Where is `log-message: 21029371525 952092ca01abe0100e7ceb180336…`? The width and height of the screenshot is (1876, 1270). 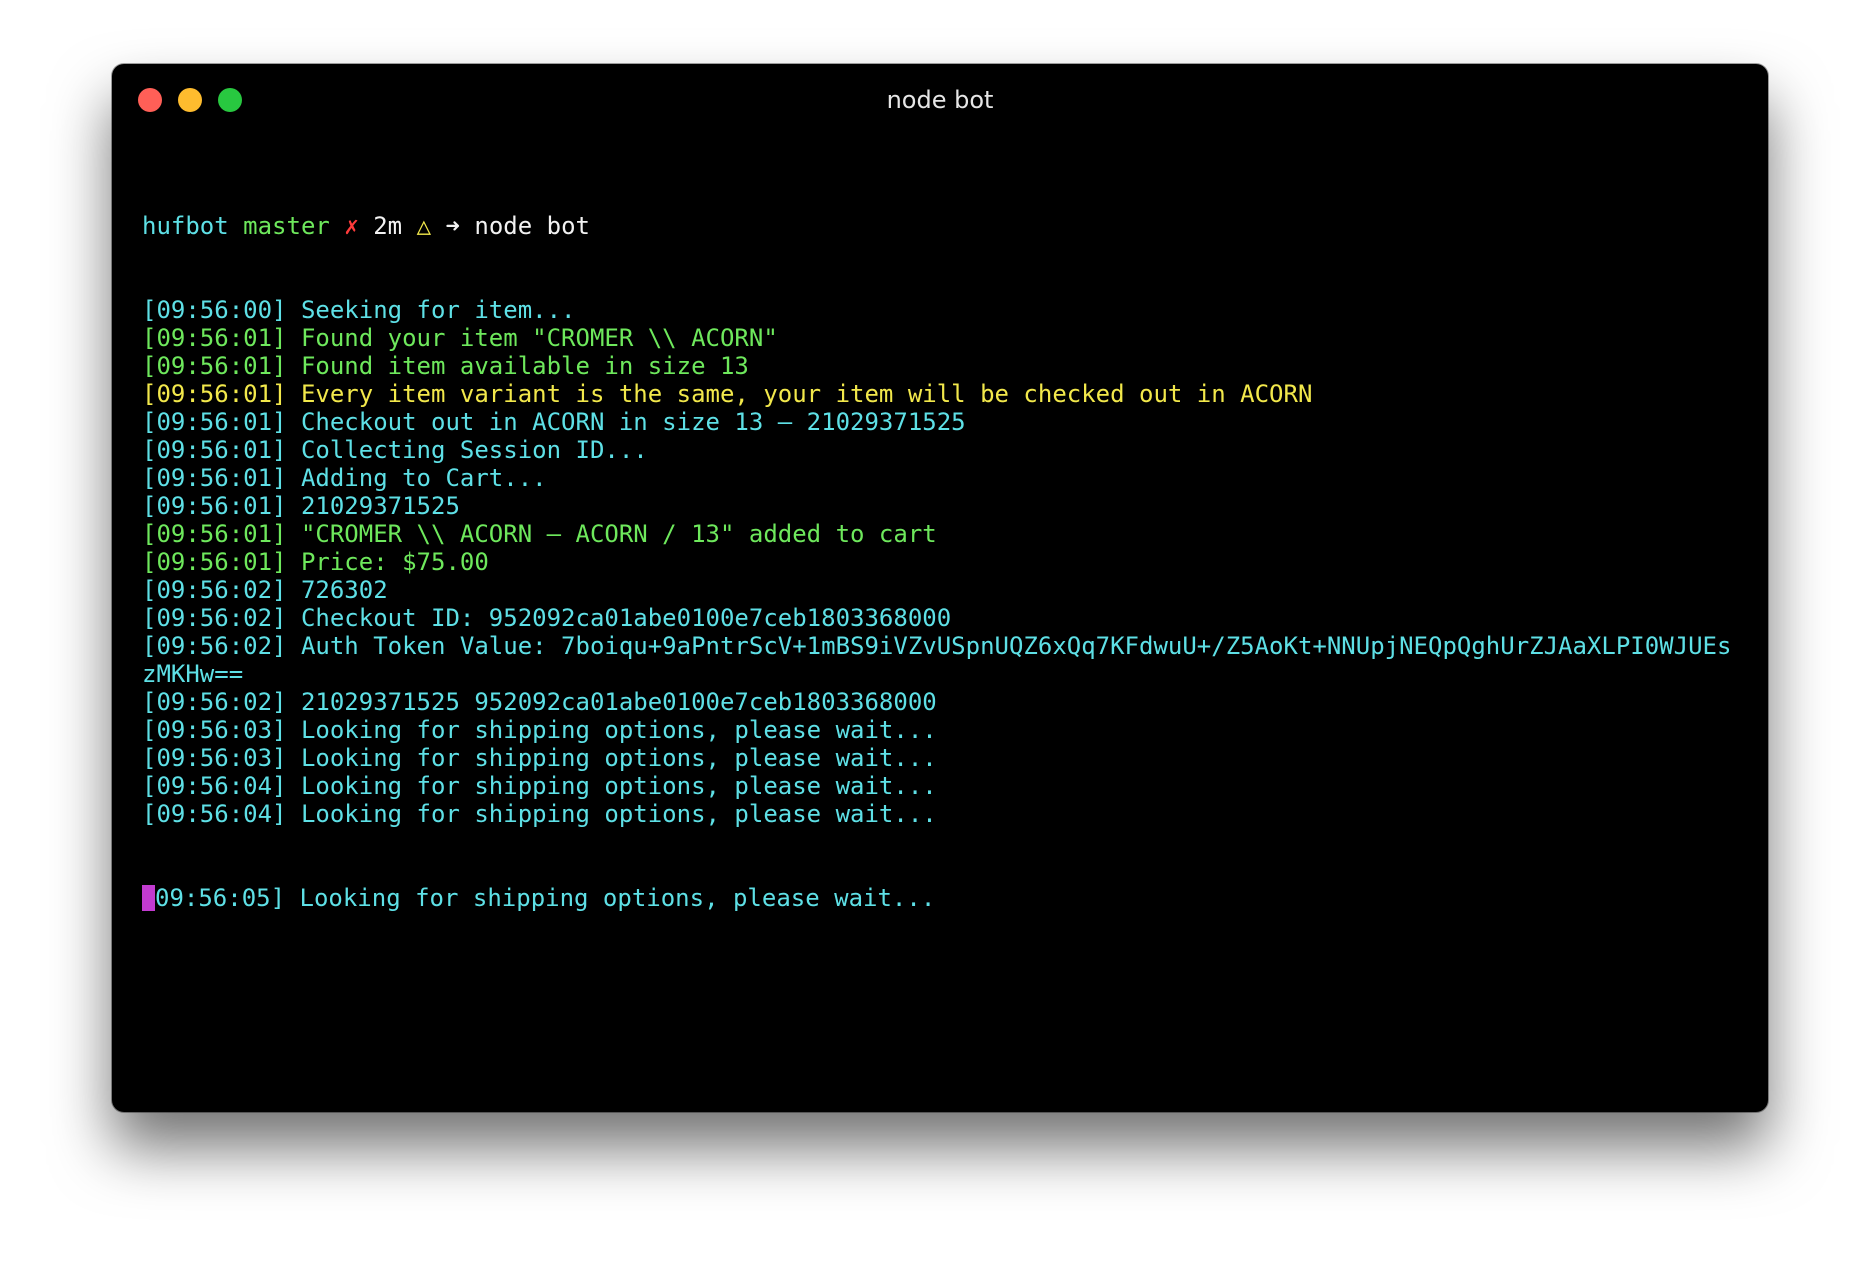 log-message: 21029371525 952092ca01abe0100e7ceb180336… is located at coordinates (618, 702).